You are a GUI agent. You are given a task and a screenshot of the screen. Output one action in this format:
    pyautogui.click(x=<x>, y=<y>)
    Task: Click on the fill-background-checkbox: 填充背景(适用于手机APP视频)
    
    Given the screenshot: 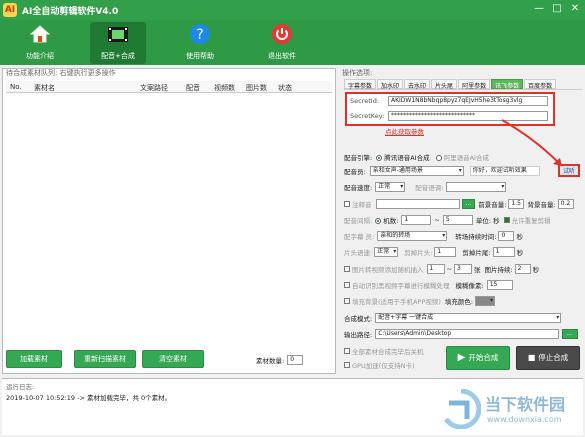 What is the action you would take?
    pyautogui.click(x=392, y=301)
    